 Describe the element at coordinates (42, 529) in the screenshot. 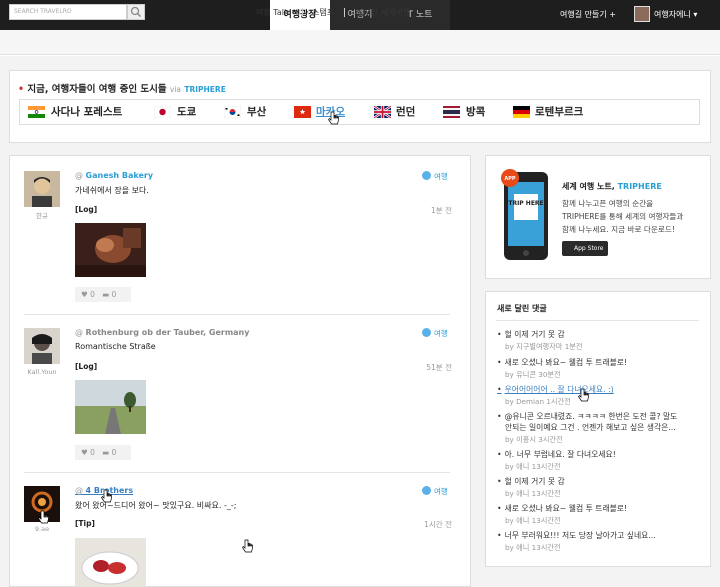

I see `author-name: 9.ae` at that location.